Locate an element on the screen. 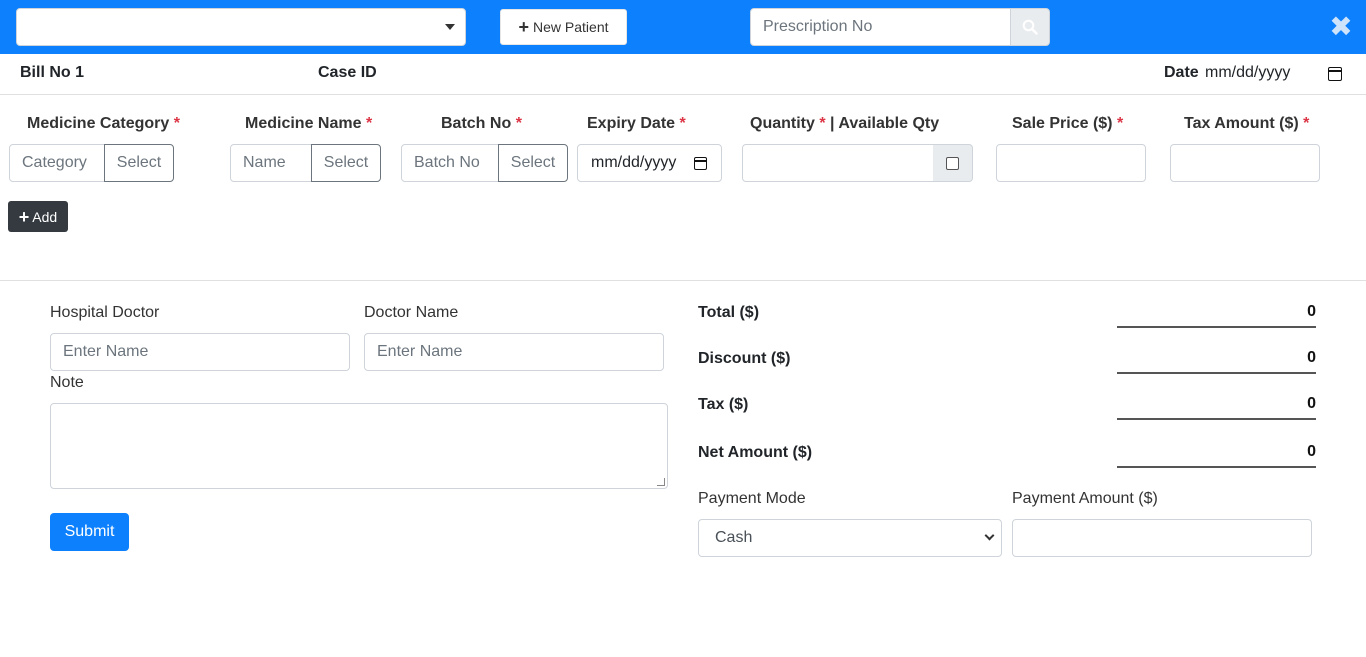  expiry-date-value: mm/dd/yyyy is located at coordinates (634, 162).